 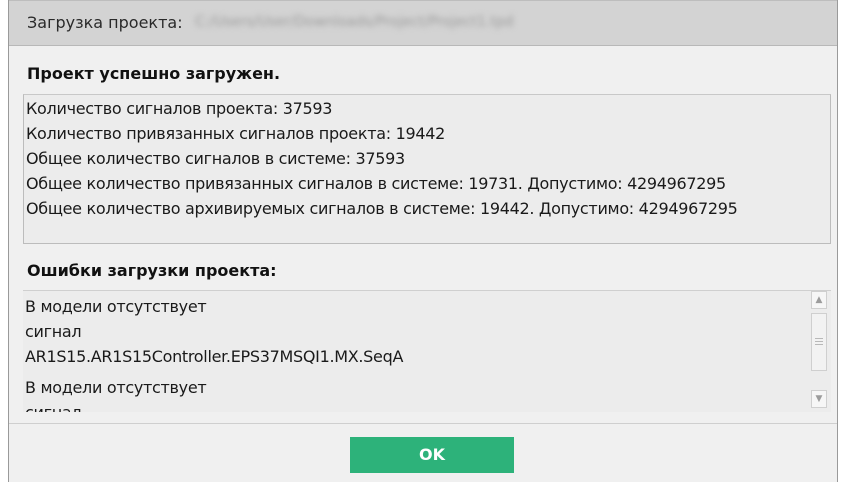 I want to click on ok-button: OK, so click(x=432, y=455).